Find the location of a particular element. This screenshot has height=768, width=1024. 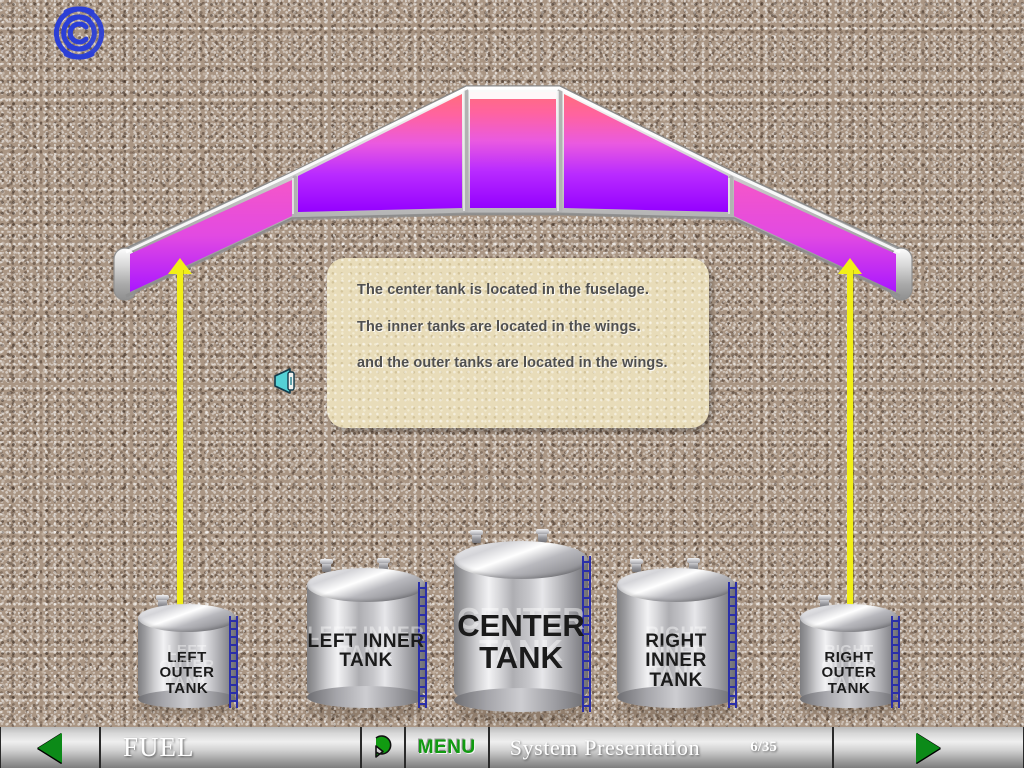

tank-label: RIGHT INNER TANK is located at coordinates (676, 661).